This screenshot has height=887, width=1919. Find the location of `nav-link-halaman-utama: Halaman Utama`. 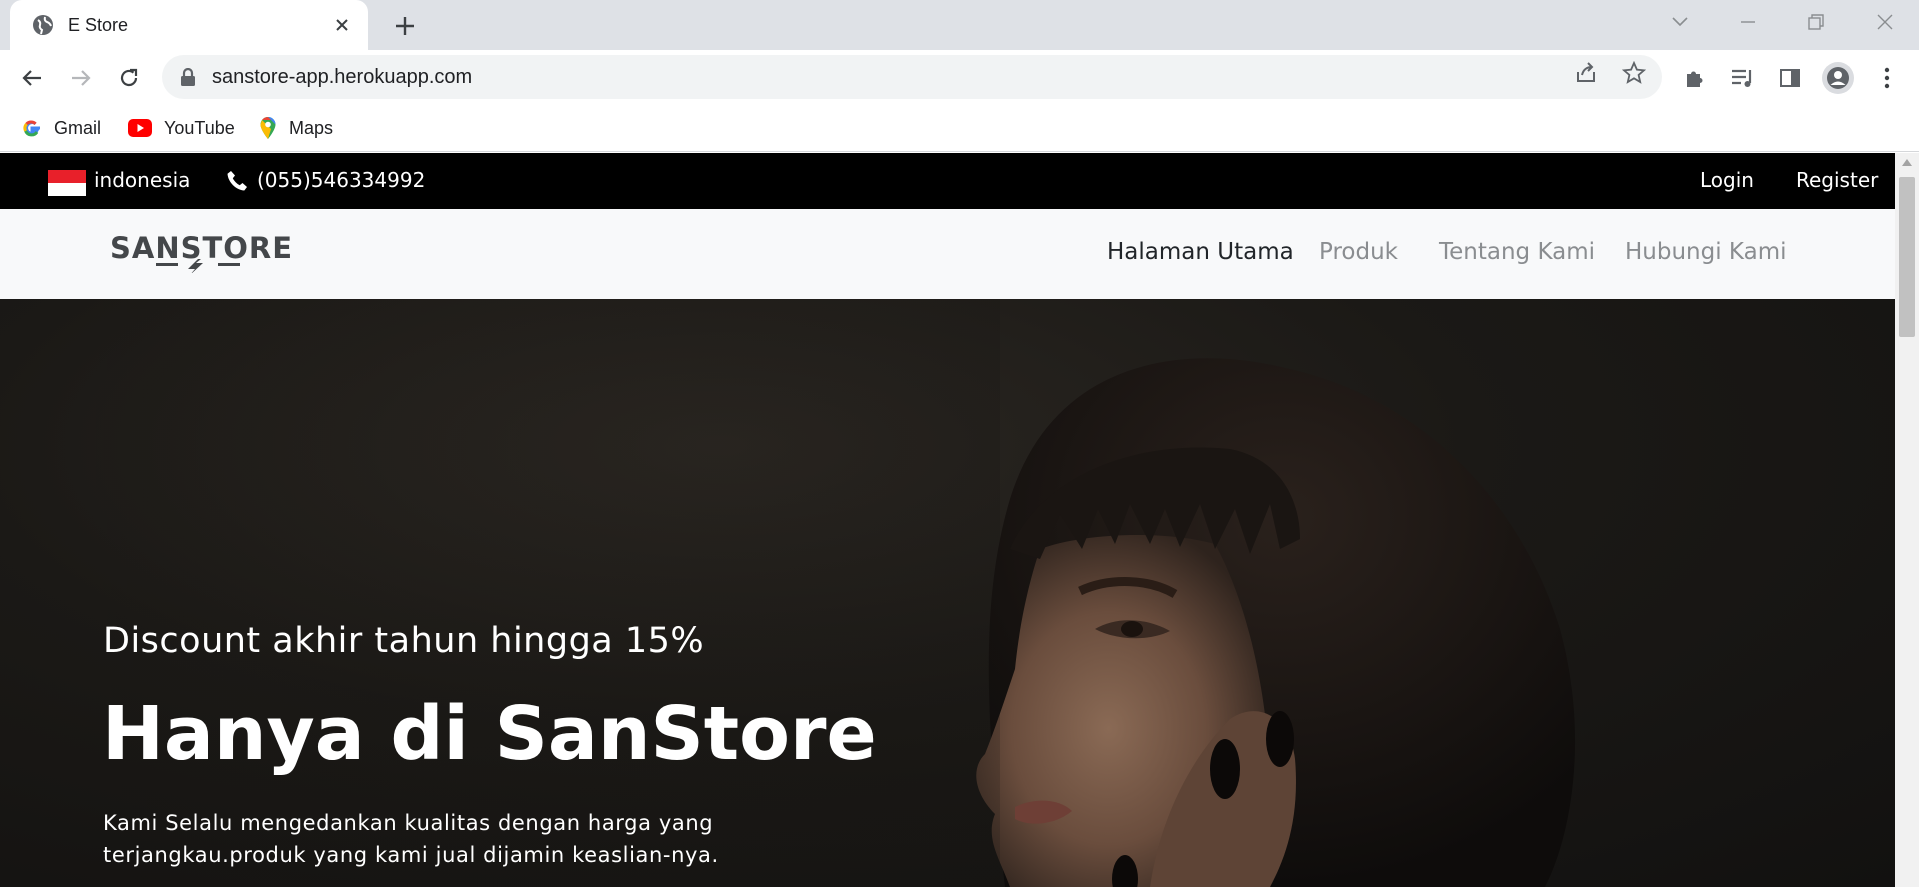

nav-link-halaman-utama: Halaman Utama is located at coordinates (1200, 252).